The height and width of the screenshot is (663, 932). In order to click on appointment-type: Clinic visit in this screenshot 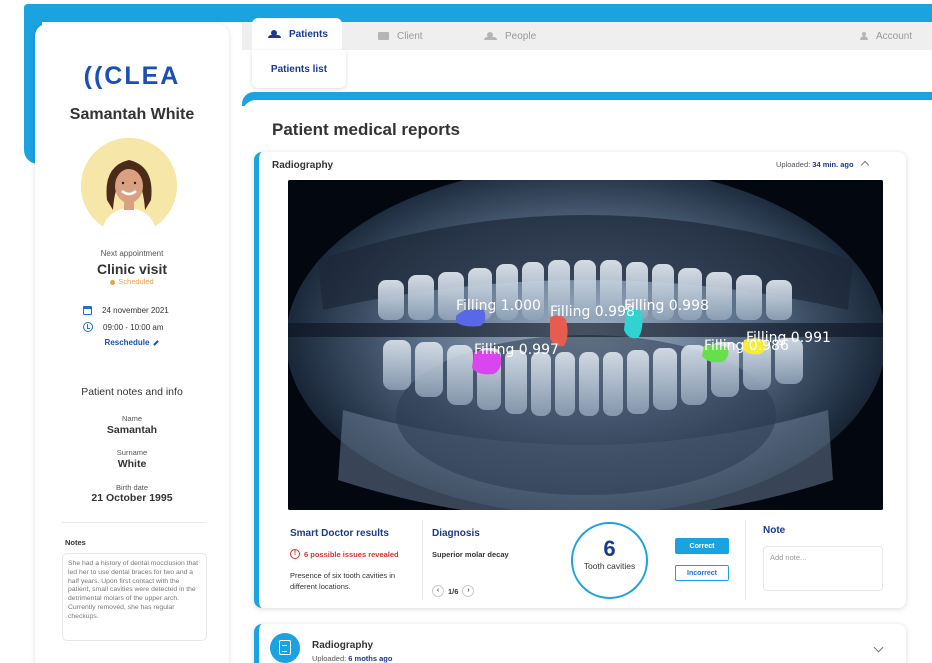, I will do `click(132, 269)`.